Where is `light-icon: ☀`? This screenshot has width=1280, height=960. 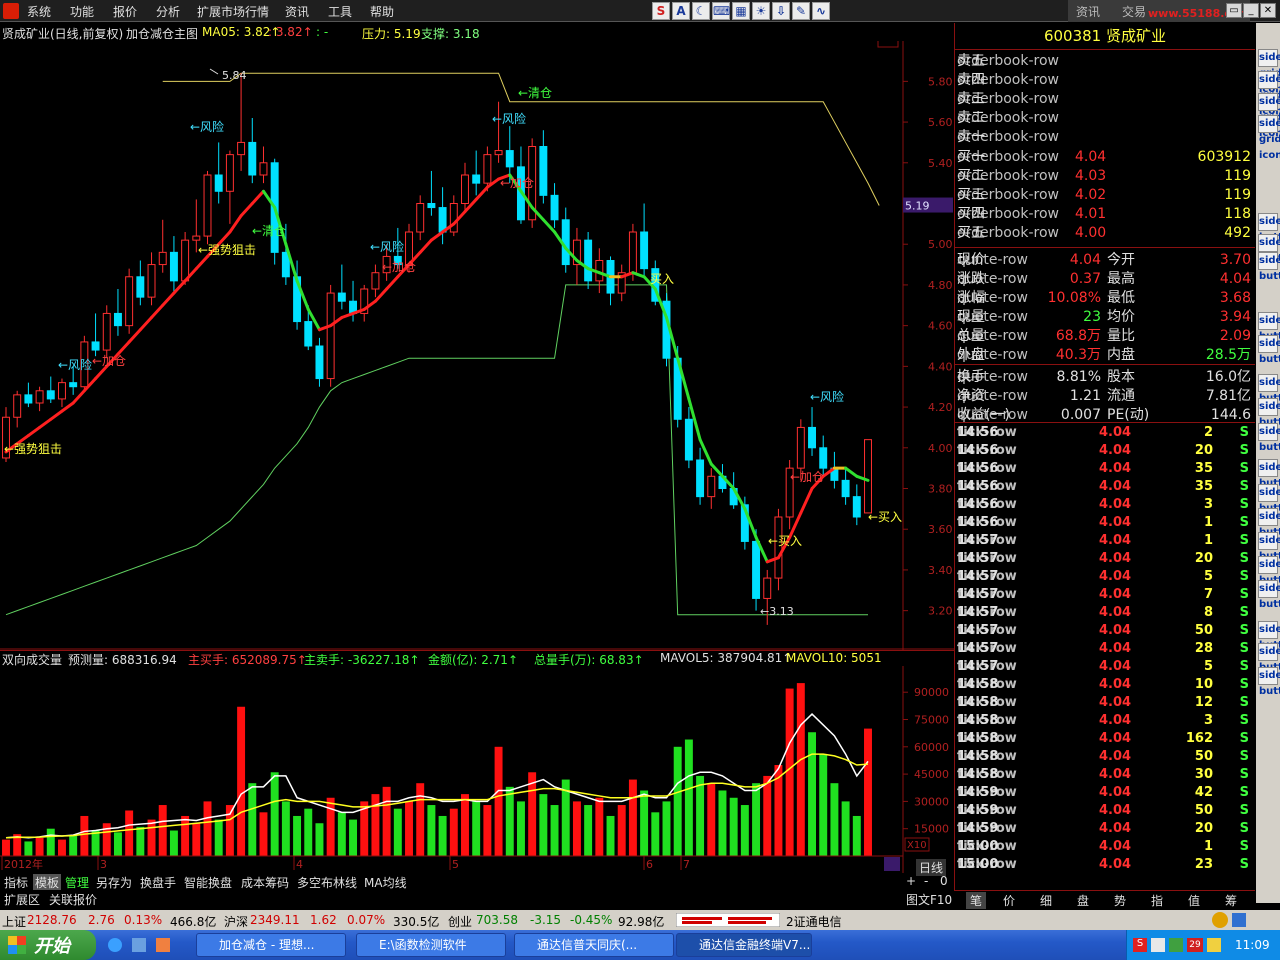 light-icon: ☀ is located at coordinates (761, 11).